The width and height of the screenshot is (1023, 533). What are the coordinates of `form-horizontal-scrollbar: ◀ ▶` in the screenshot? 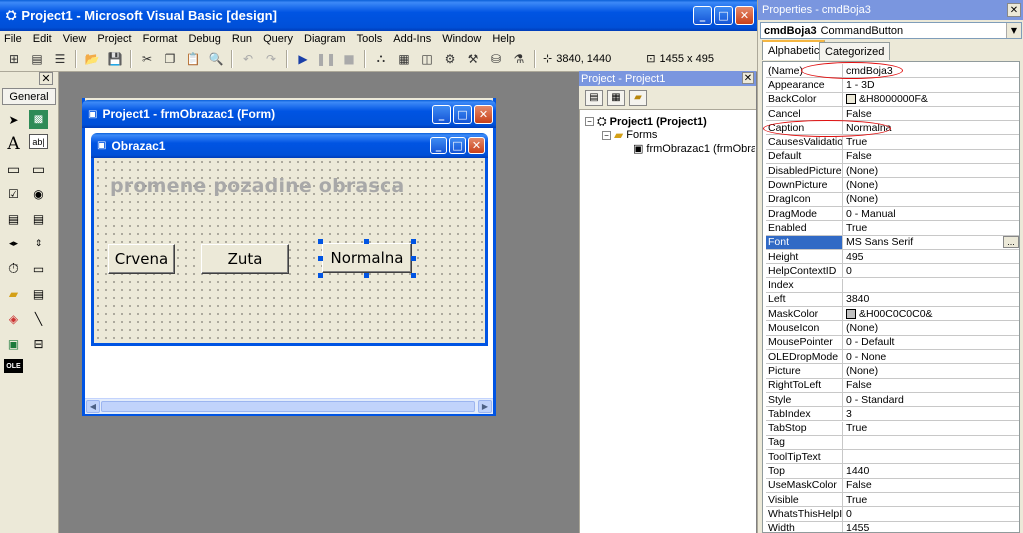 It's located at (289, 406).